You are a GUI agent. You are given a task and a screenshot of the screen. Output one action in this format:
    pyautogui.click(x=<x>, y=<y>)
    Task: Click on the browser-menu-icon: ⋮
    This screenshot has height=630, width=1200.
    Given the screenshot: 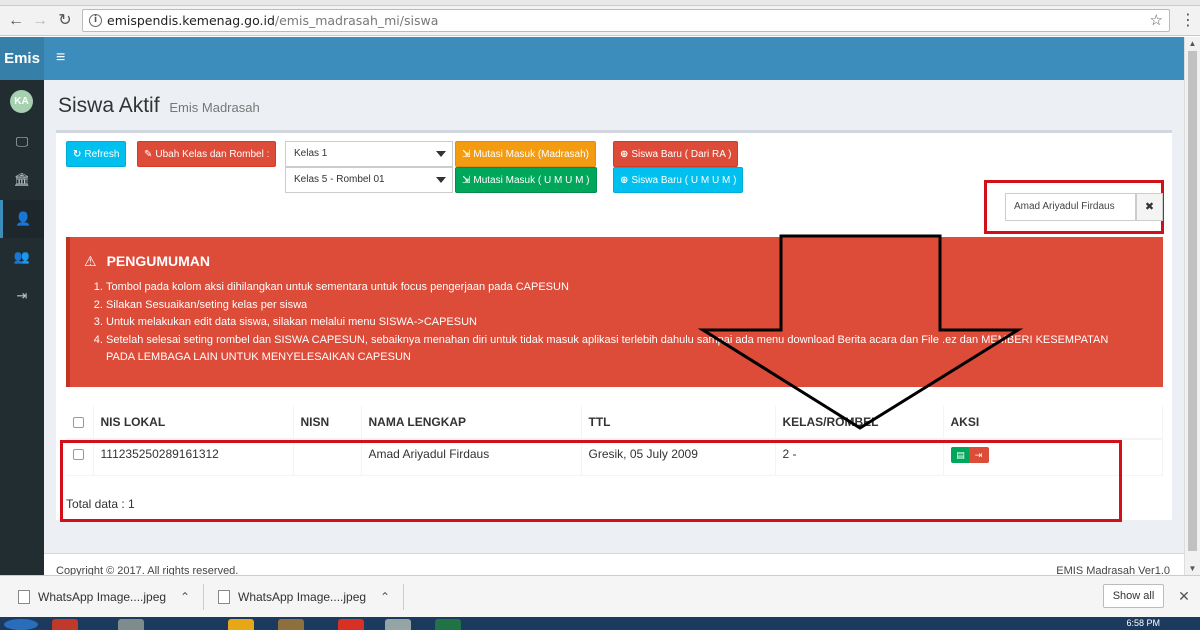 What is the action you would take?
    pyautogui.click(x=1188, y=21)
    